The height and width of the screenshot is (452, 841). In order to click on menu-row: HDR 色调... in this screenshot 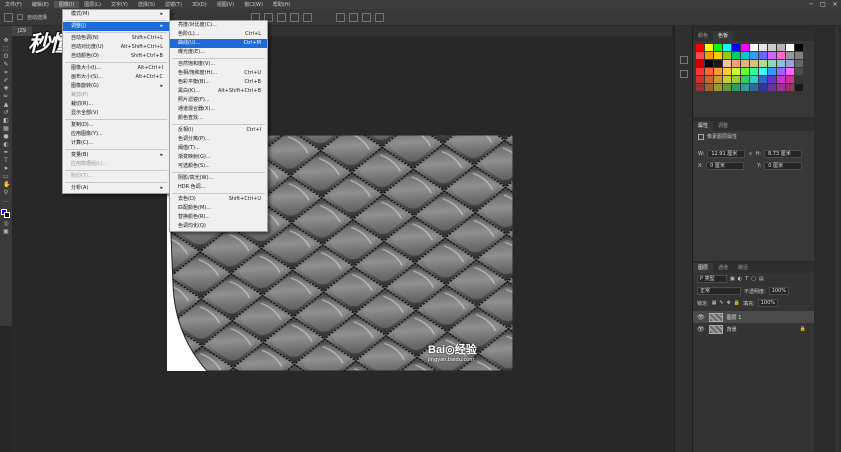, I will do `click(218, 187)`.